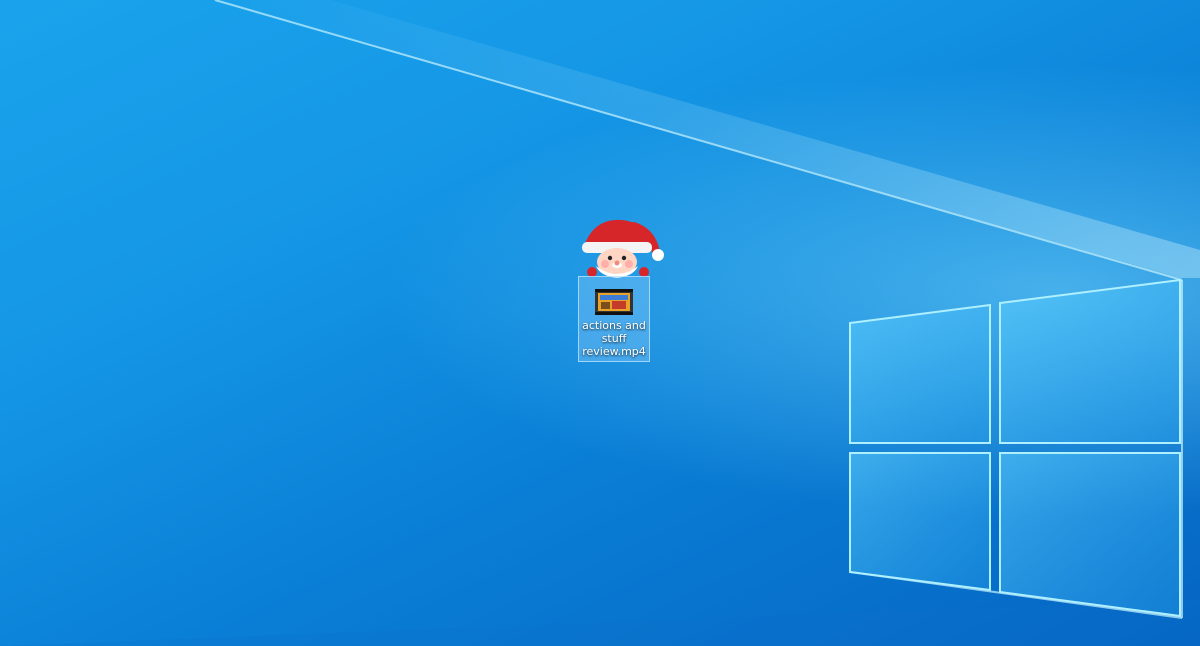 The width and height of the screenshot is (1200, 646). What do you see at coordinates (614, 338) in the screenshot?
I see `file-label: actions and stuff review.mp4` at bounding box center [614, 338].